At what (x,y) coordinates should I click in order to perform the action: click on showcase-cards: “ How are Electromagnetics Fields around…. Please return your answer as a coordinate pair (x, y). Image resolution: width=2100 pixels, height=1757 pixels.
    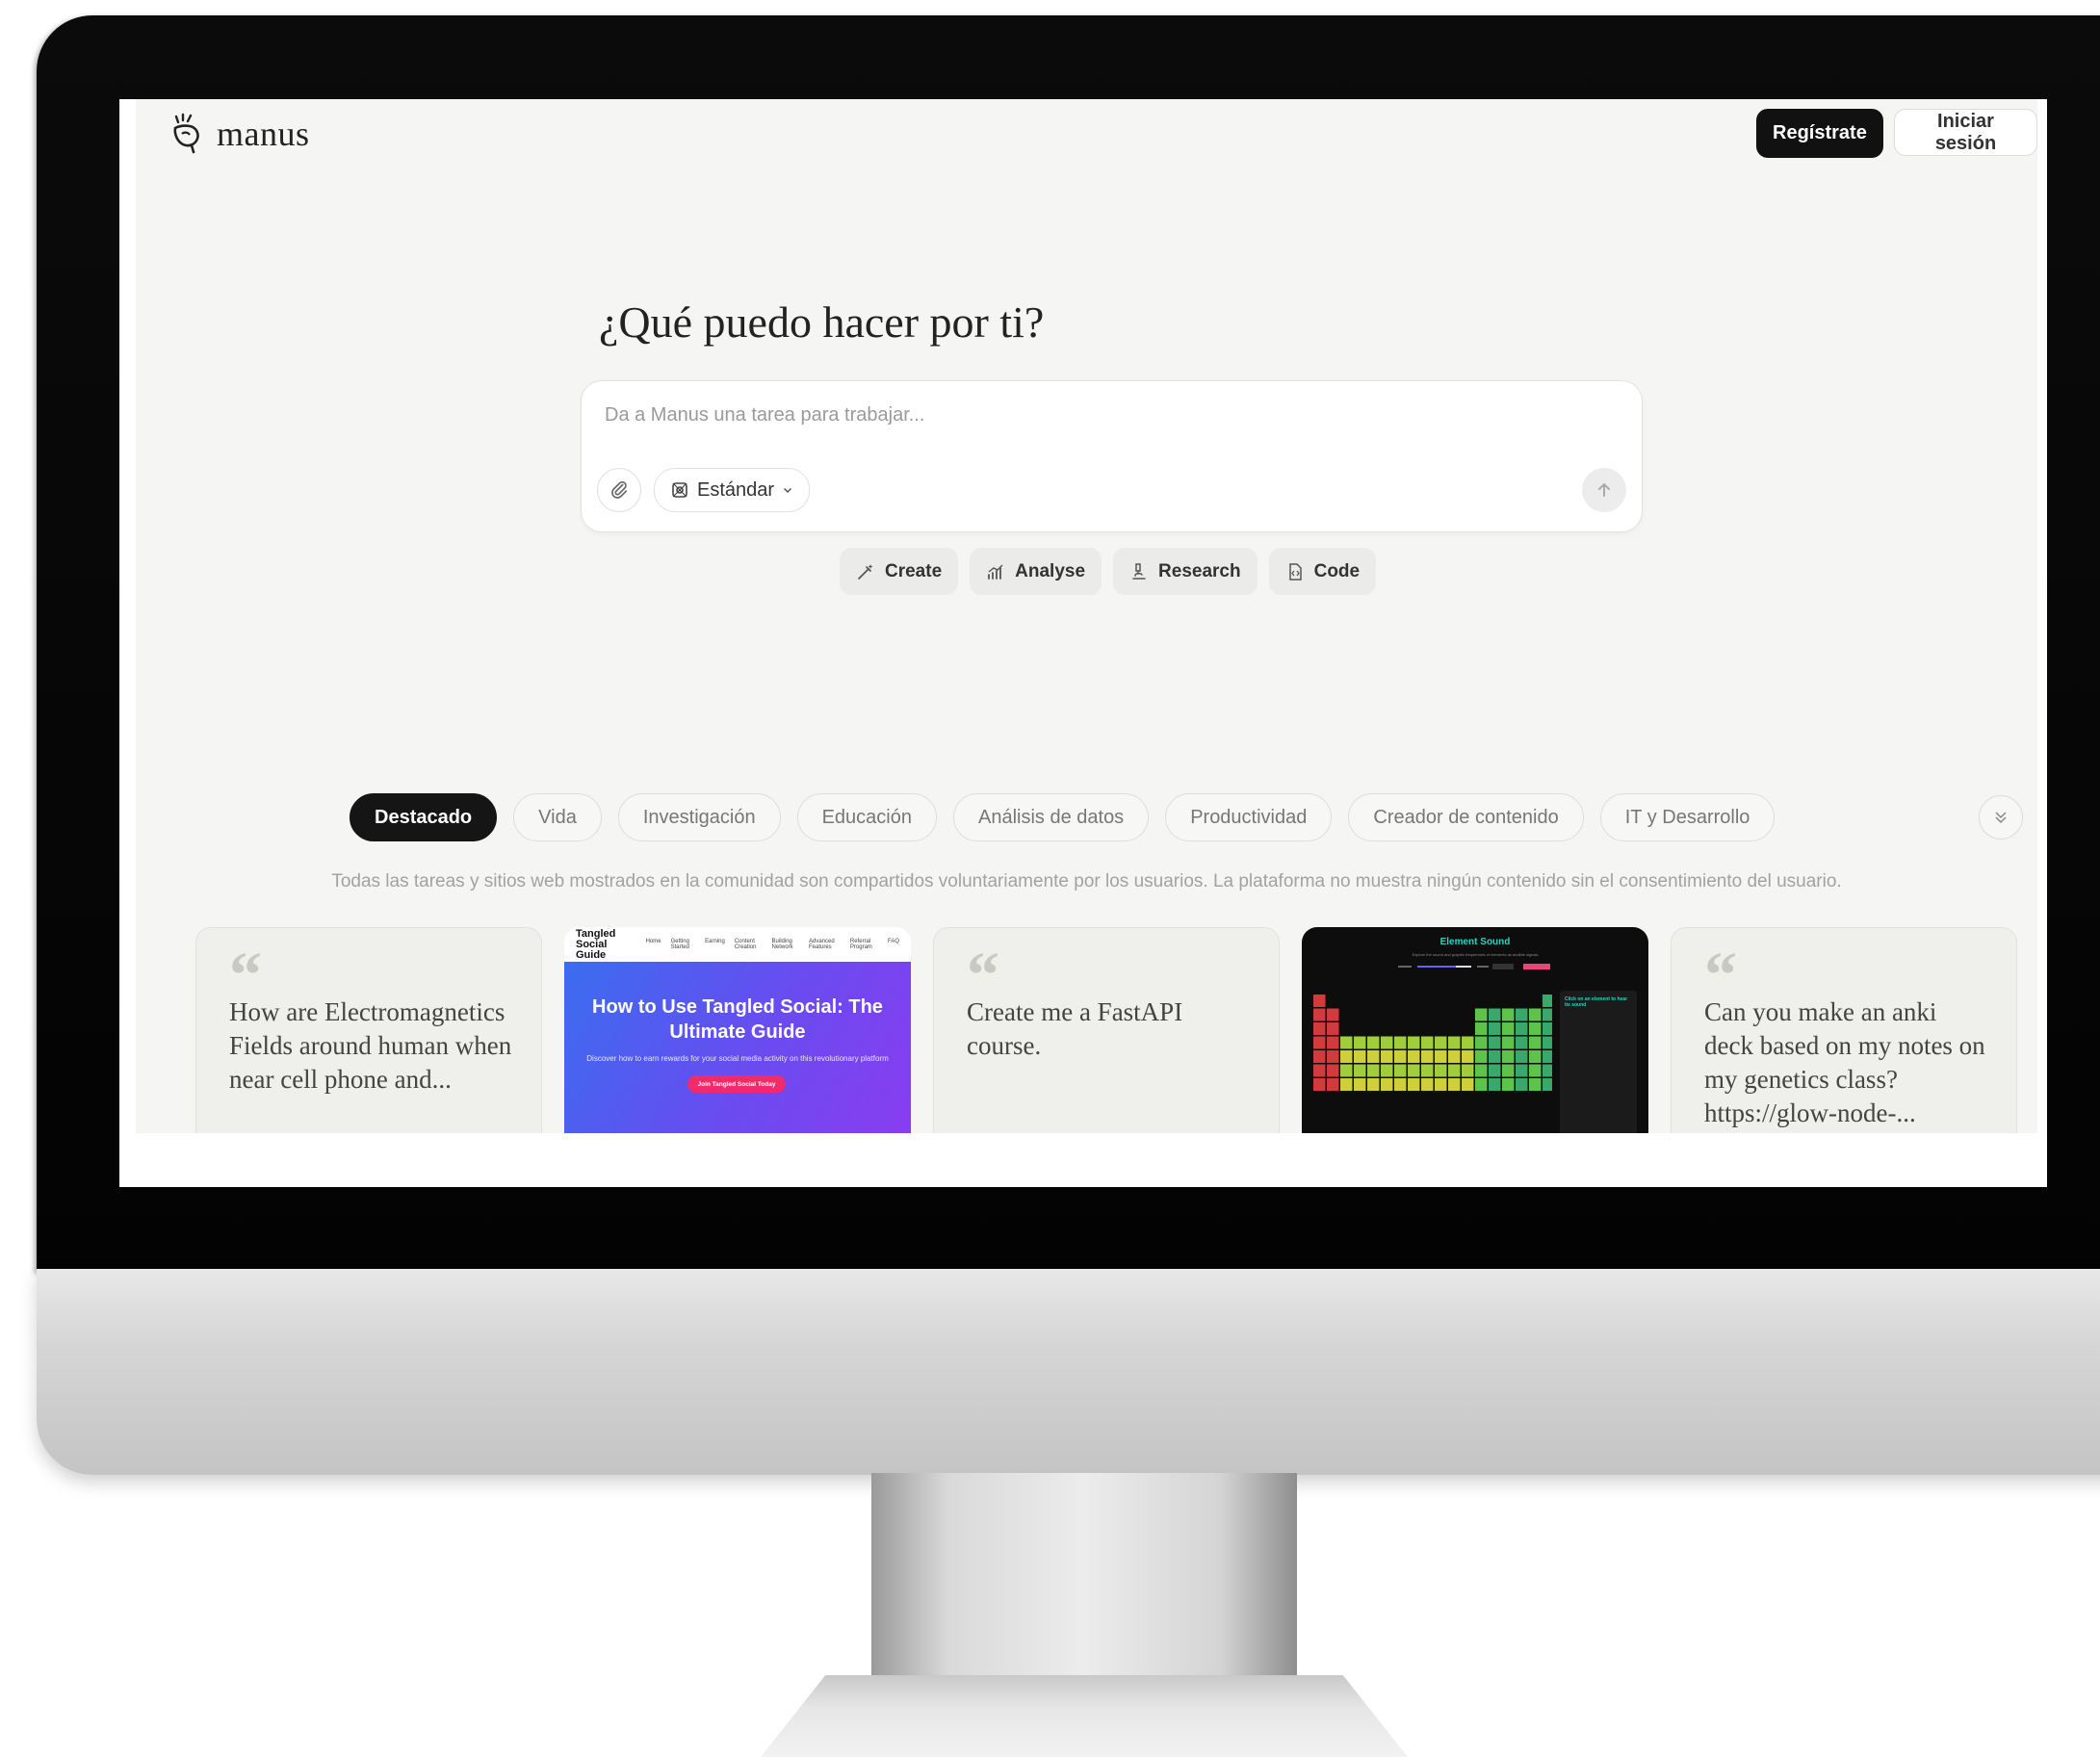
    Looking at the image, I should click on (1106, 1030).